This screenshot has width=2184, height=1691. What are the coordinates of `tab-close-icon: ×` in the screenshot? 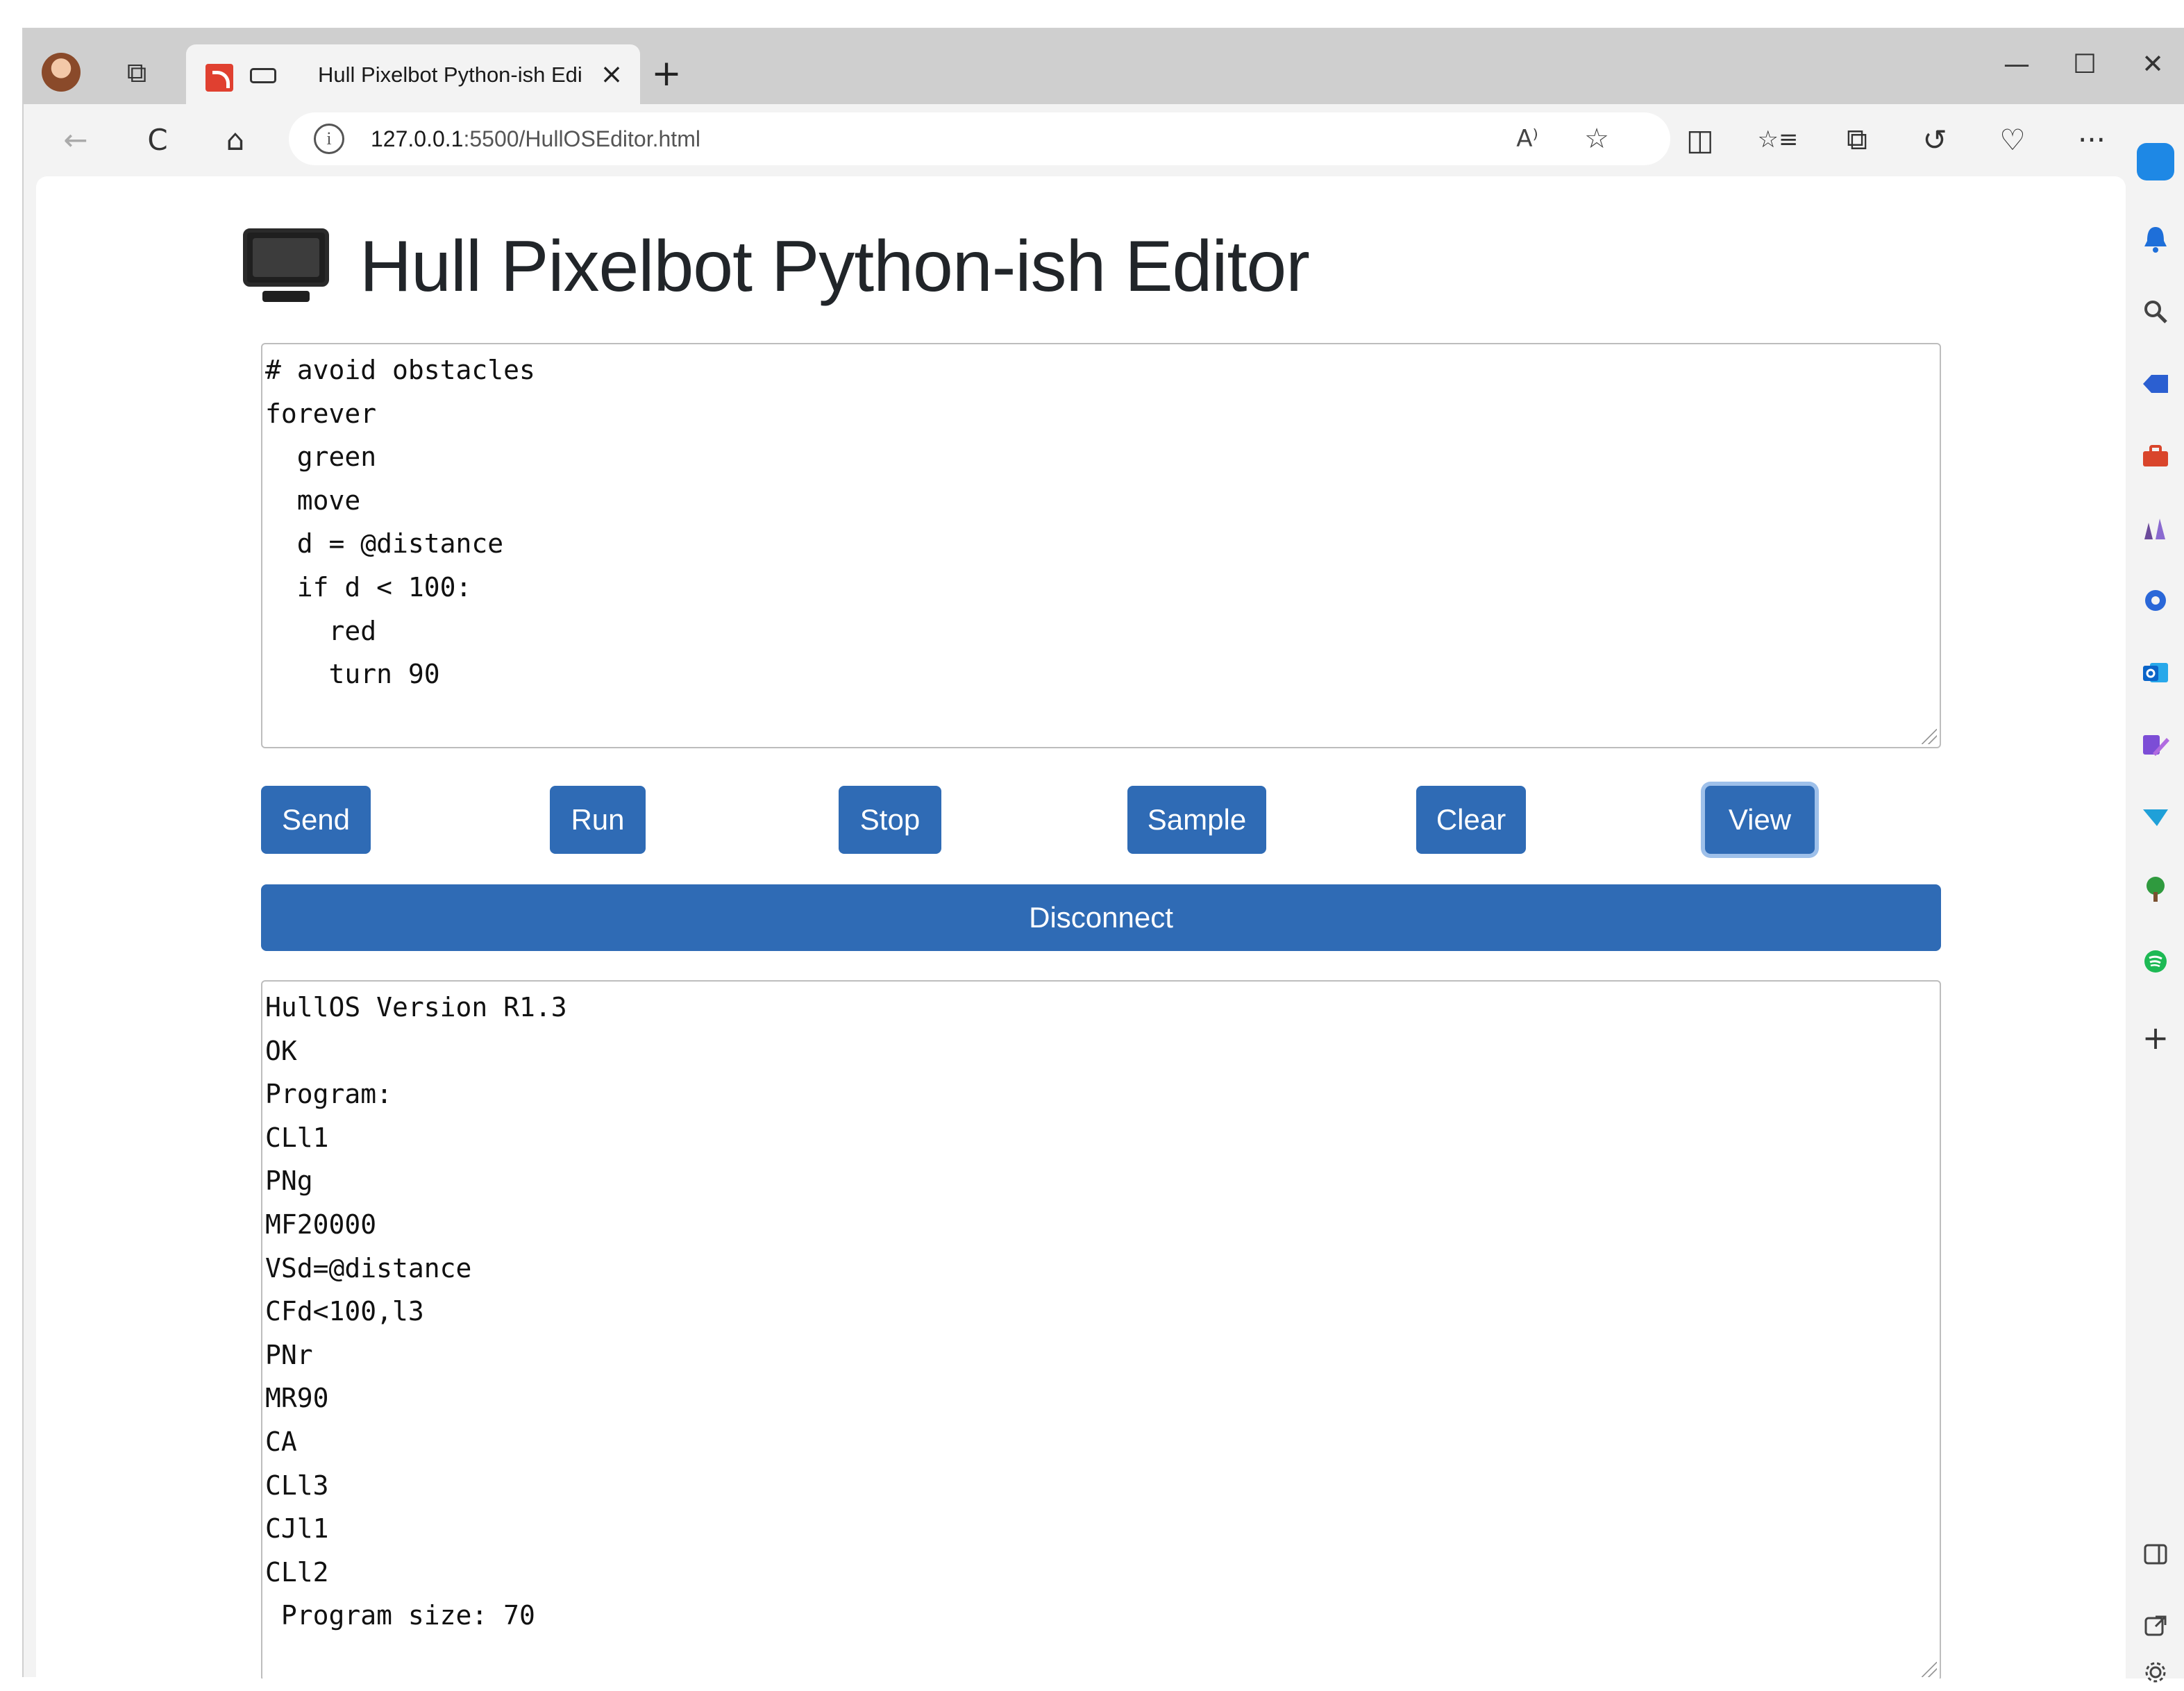 It's located at (612, 74).